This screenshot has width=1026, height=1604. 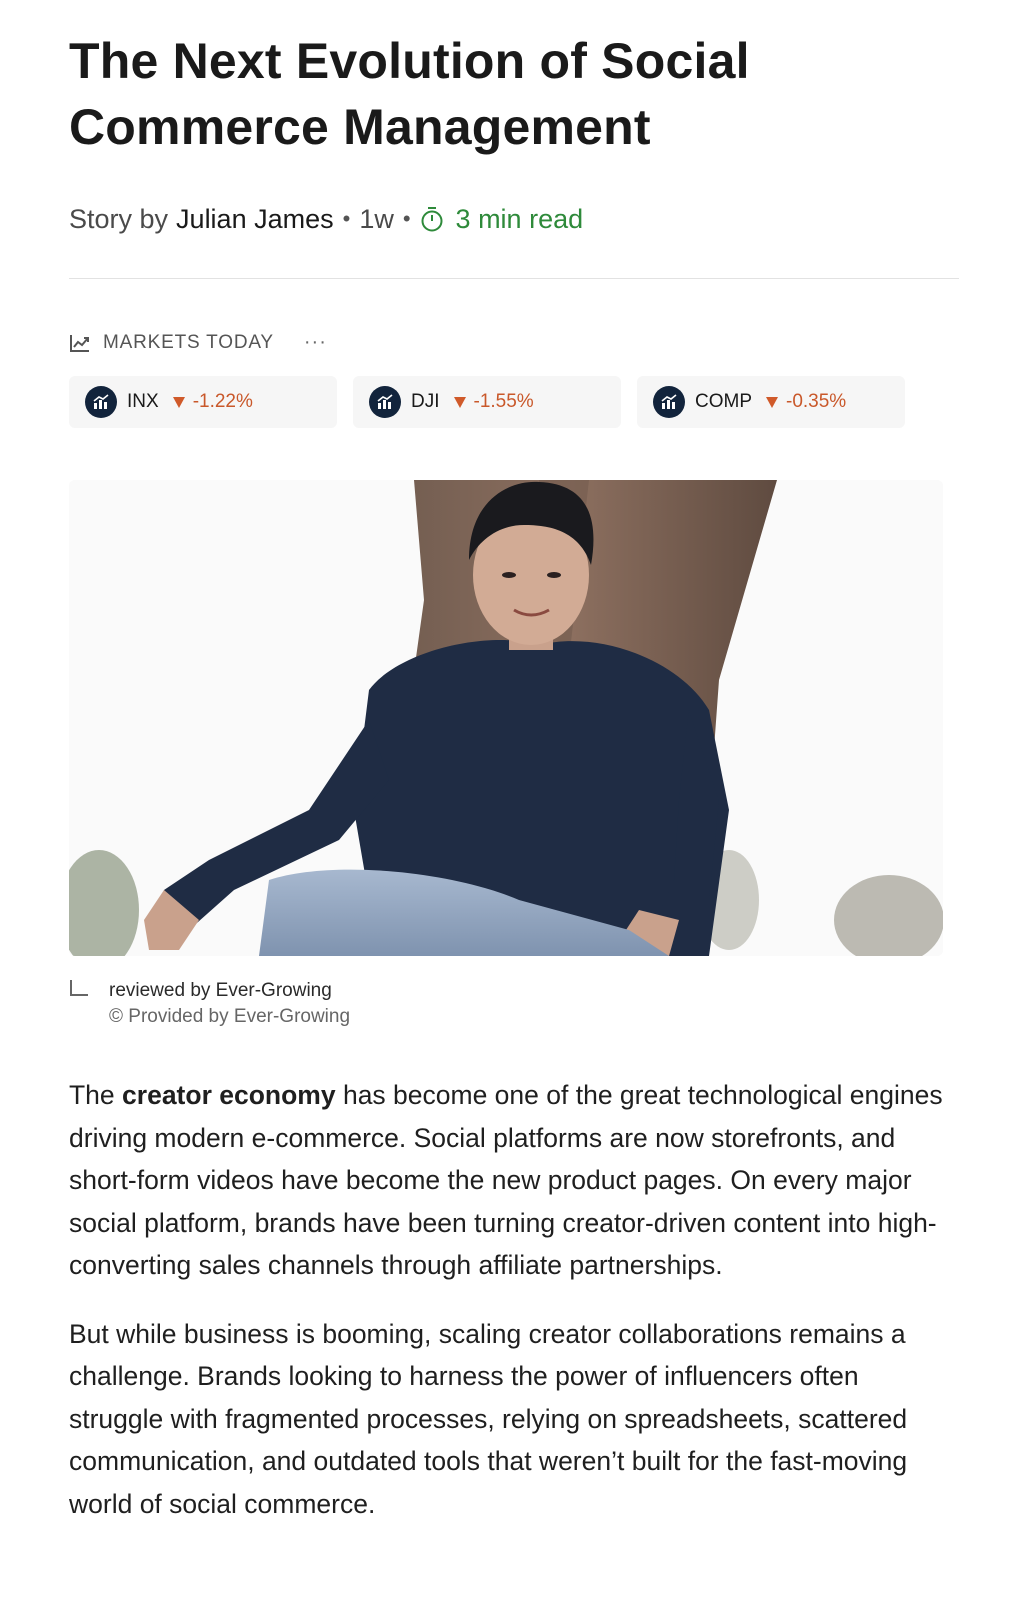 I want to click on byline: Story by Julian James • 1w • 3 min read, so click(x=514, y=219).